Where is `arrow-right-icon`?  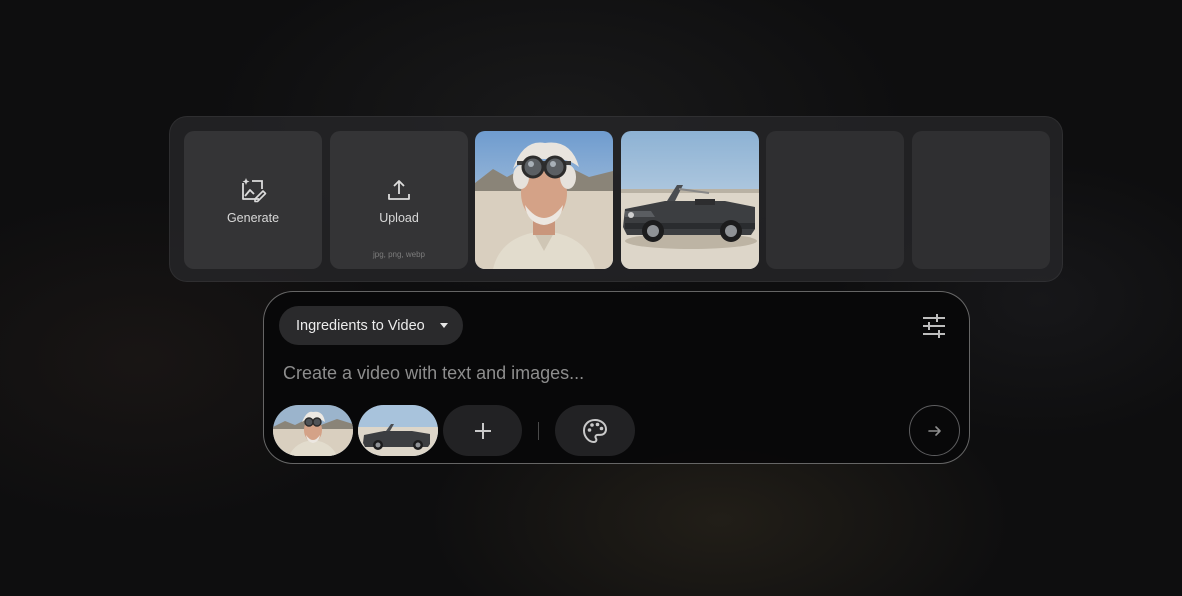
arrow-right-icon is located at coordinates (934, 430).